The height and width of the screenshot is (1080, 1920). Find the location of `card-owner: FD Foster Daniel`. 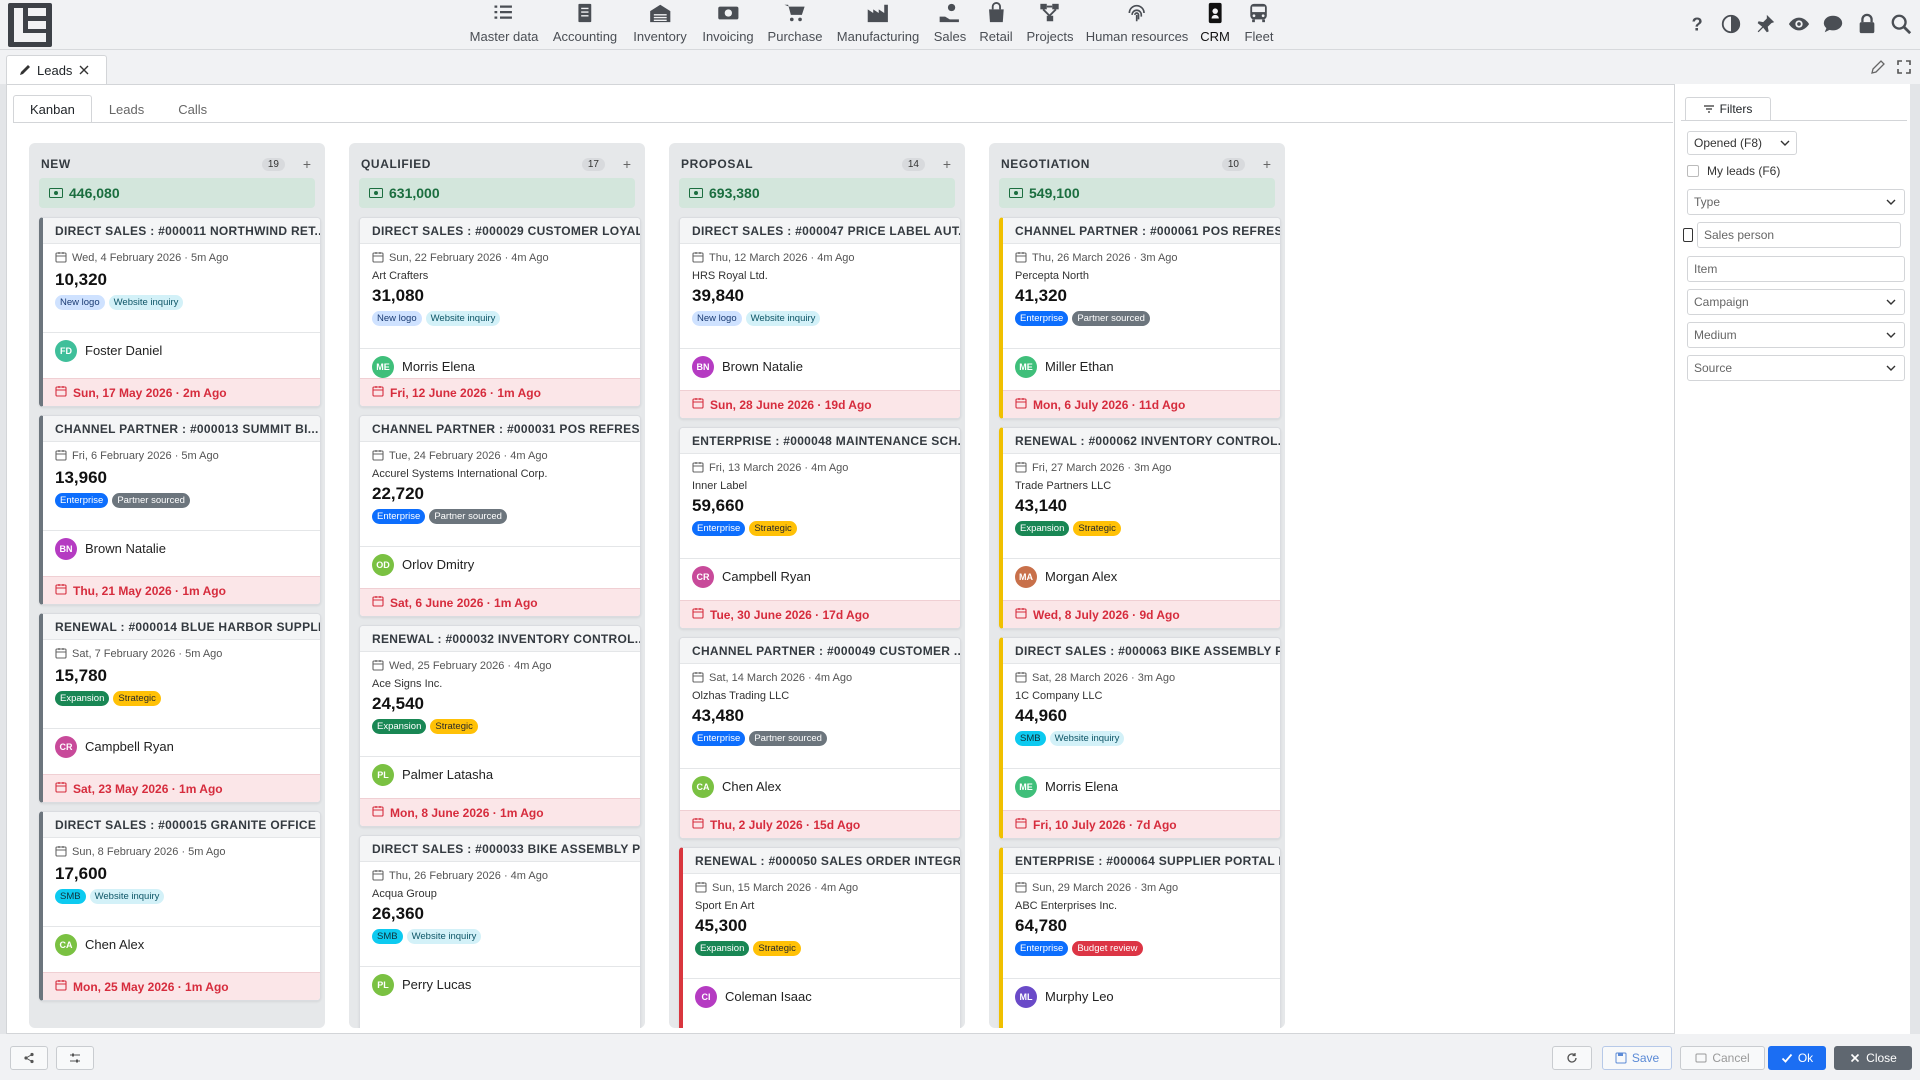

card-owner: FD Foster Daniel is located at coordinates (181, 350).